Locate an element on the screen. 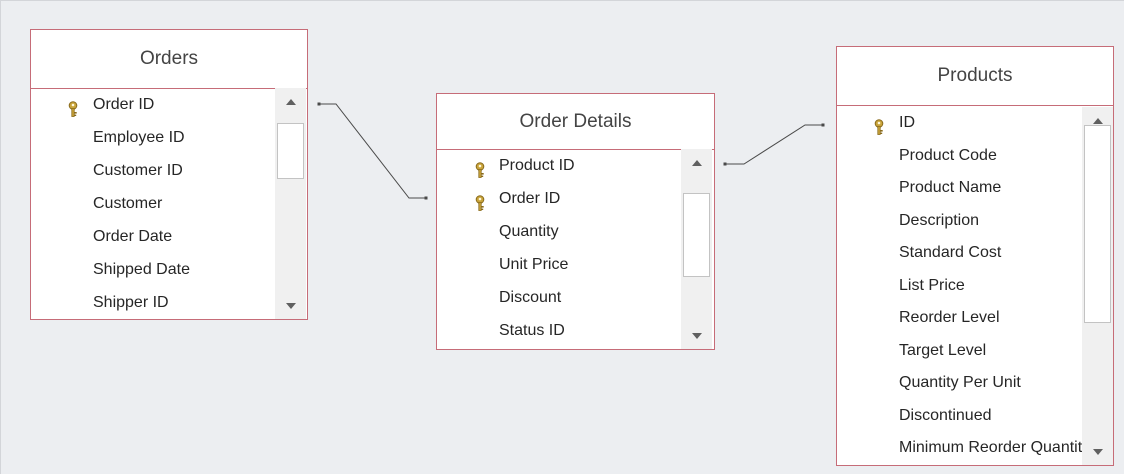 The height and width of the screenshot is (475, 1124). relationship-lines is located at coordinates (571, 151).